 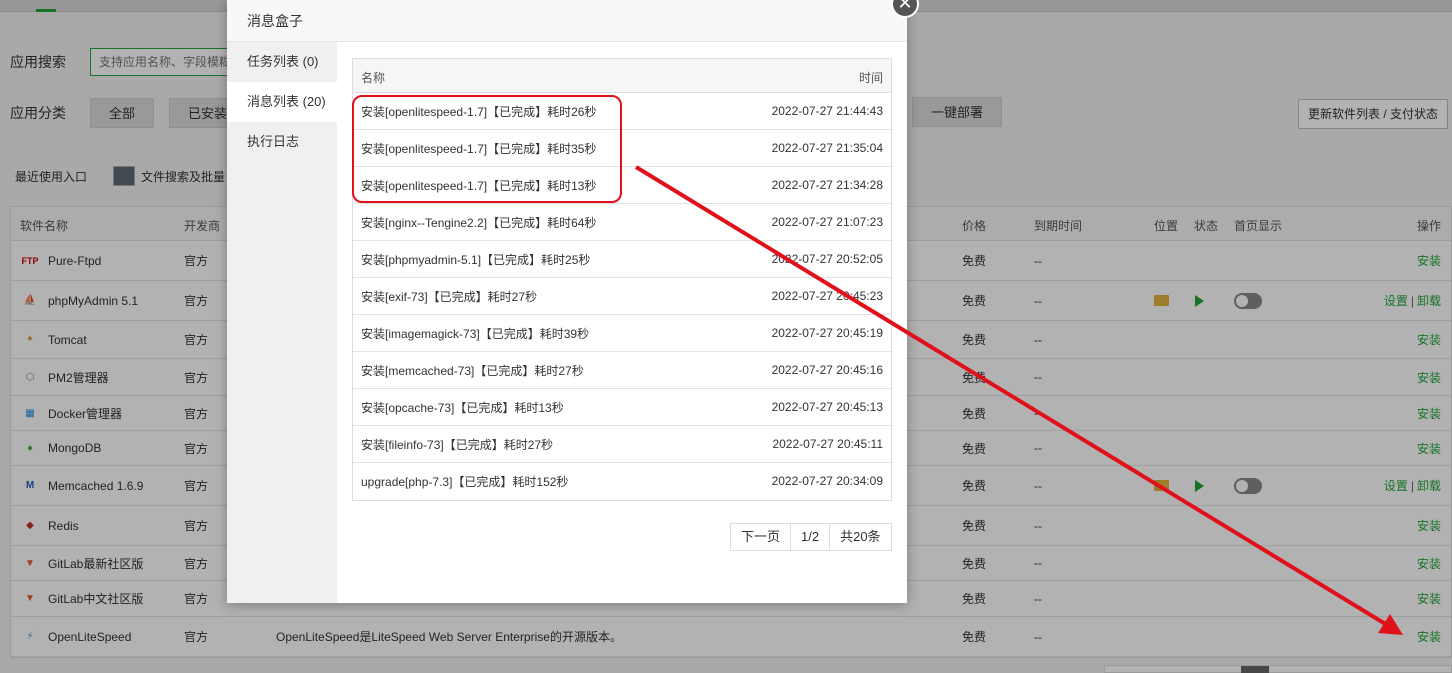 I want to click on dialog-title: 消息盒子, so click(x=567, y=21).